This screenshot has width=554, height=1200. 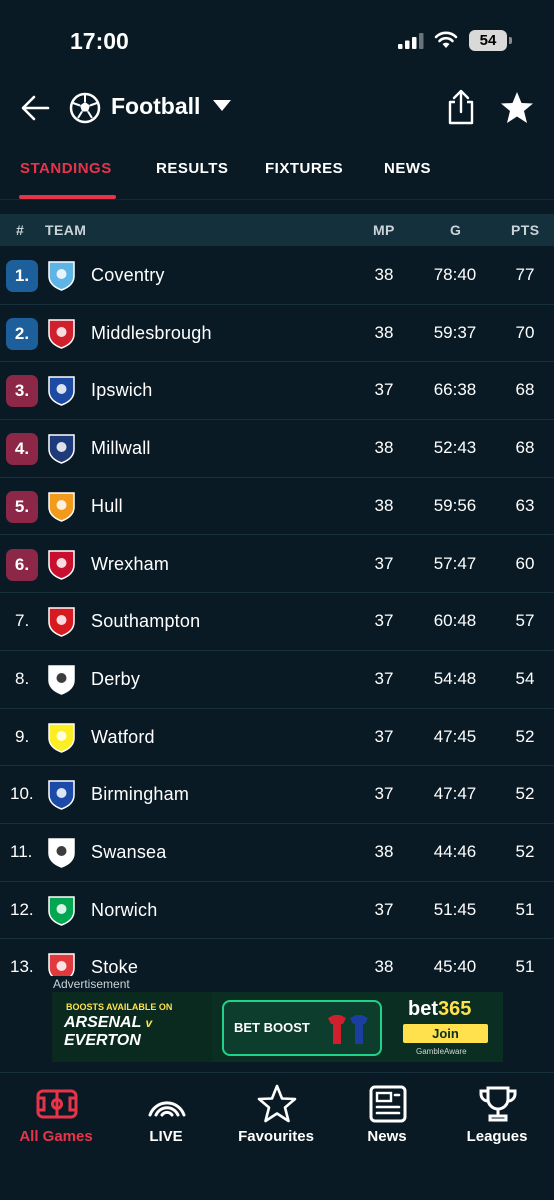 What do you see at coordinates (119, 1007) in the screenshot?
I see `ad-boost-text: BOOSTS AVAILABLE ON` at bounding box center [119, 1007].